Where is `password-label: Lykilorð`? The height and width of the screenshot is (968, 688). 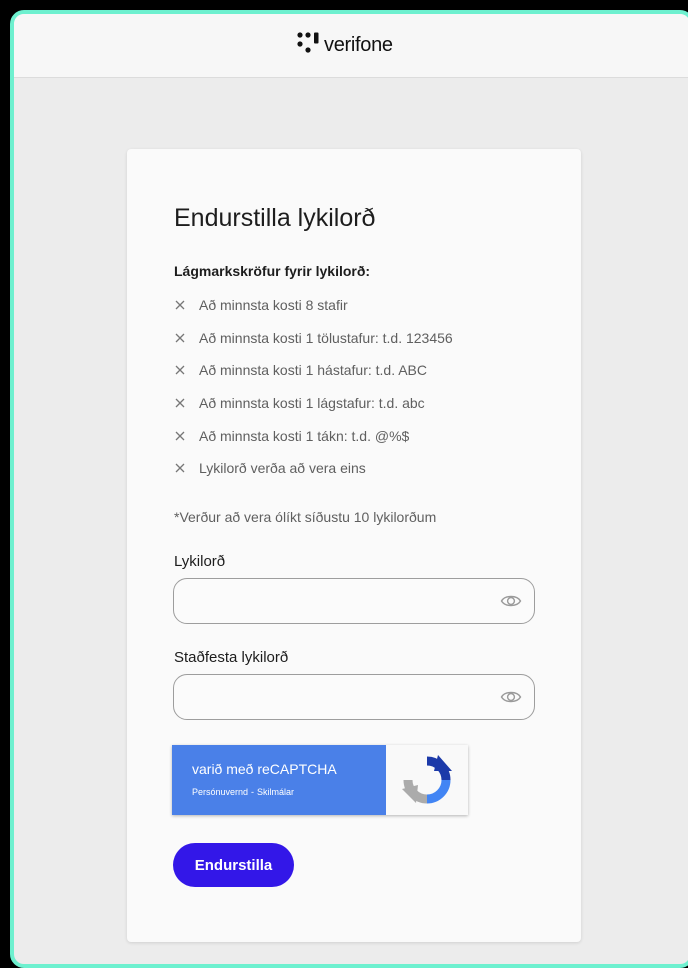
password-label: Lykilorð is located at coordinates (200, 561).